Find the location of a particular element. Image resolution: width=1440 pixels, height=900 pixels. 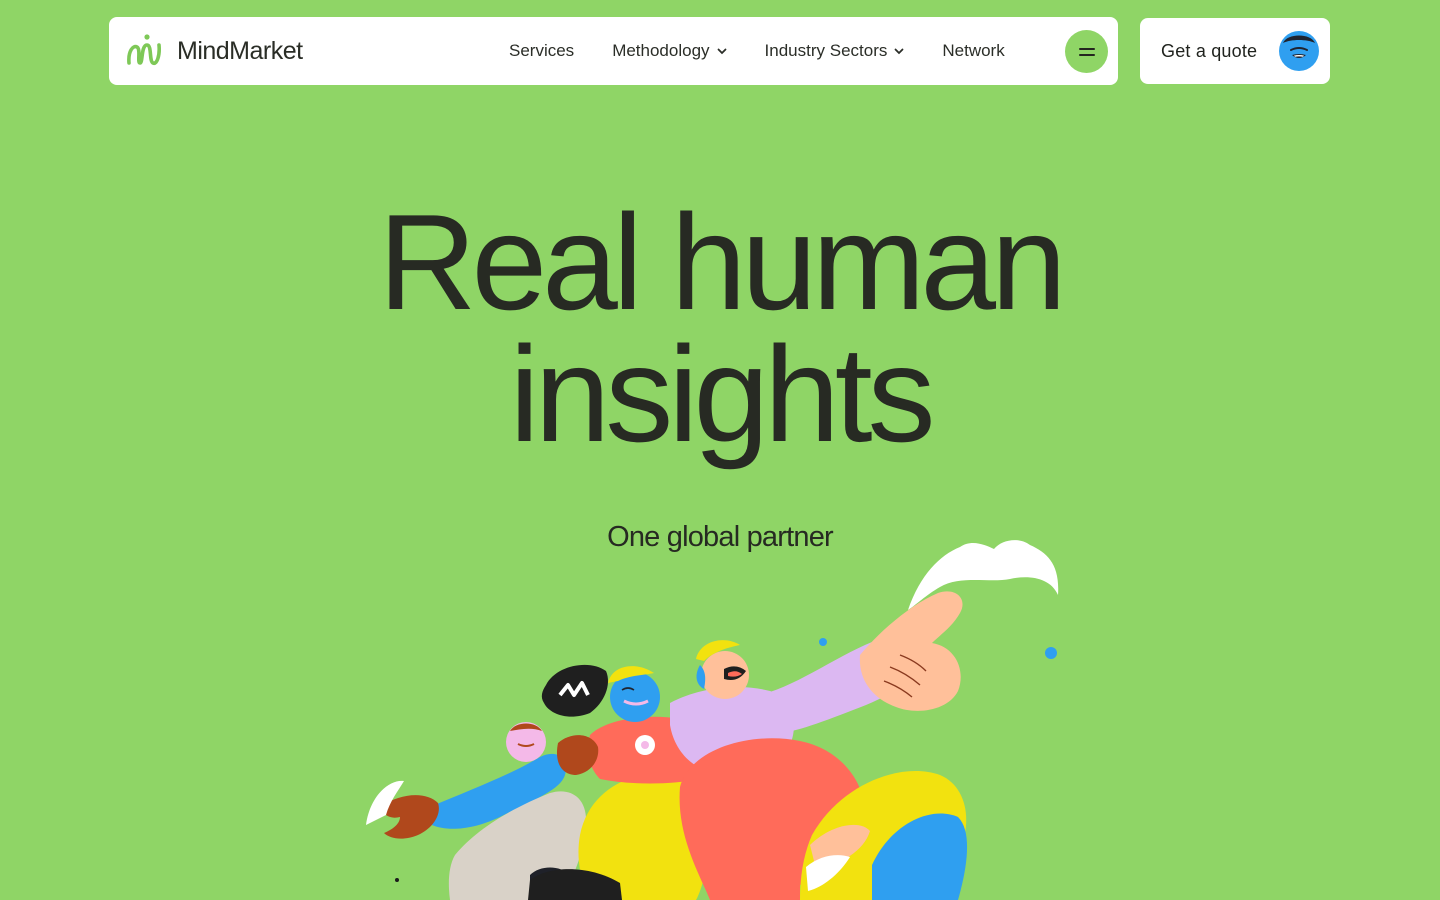

nav-item-label: Network is located at coordinates (973, 50).